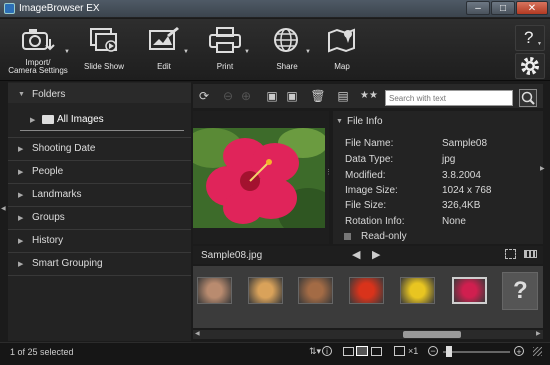 The height and width of the screenshot is (365, 550). What do you see at coordinates (225, 66) in the screenshot?
I see `print-label: Print` at bounding box center [225, 66].